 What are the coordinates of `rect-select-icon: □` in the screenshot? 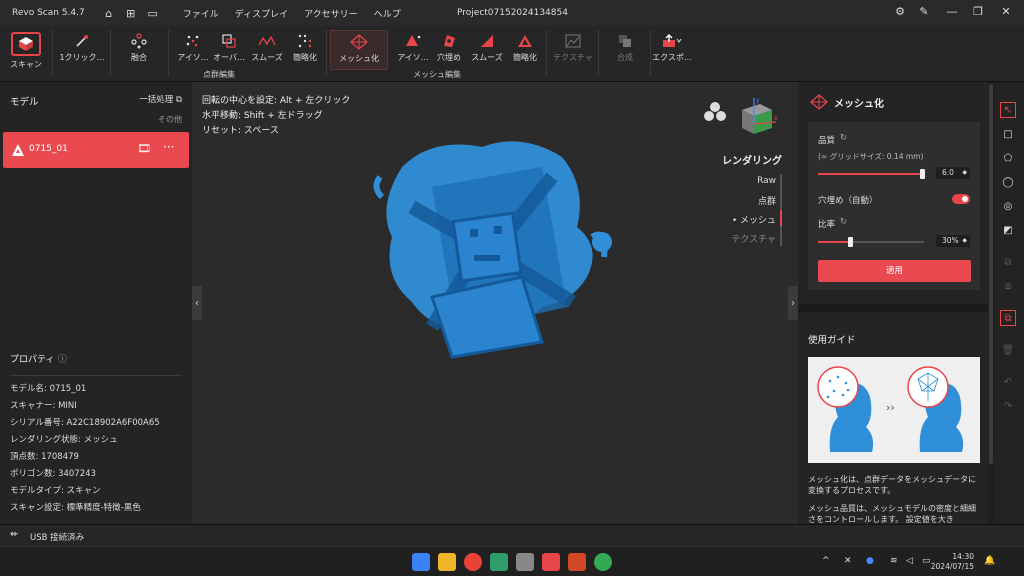 It's located at (1008, 134).